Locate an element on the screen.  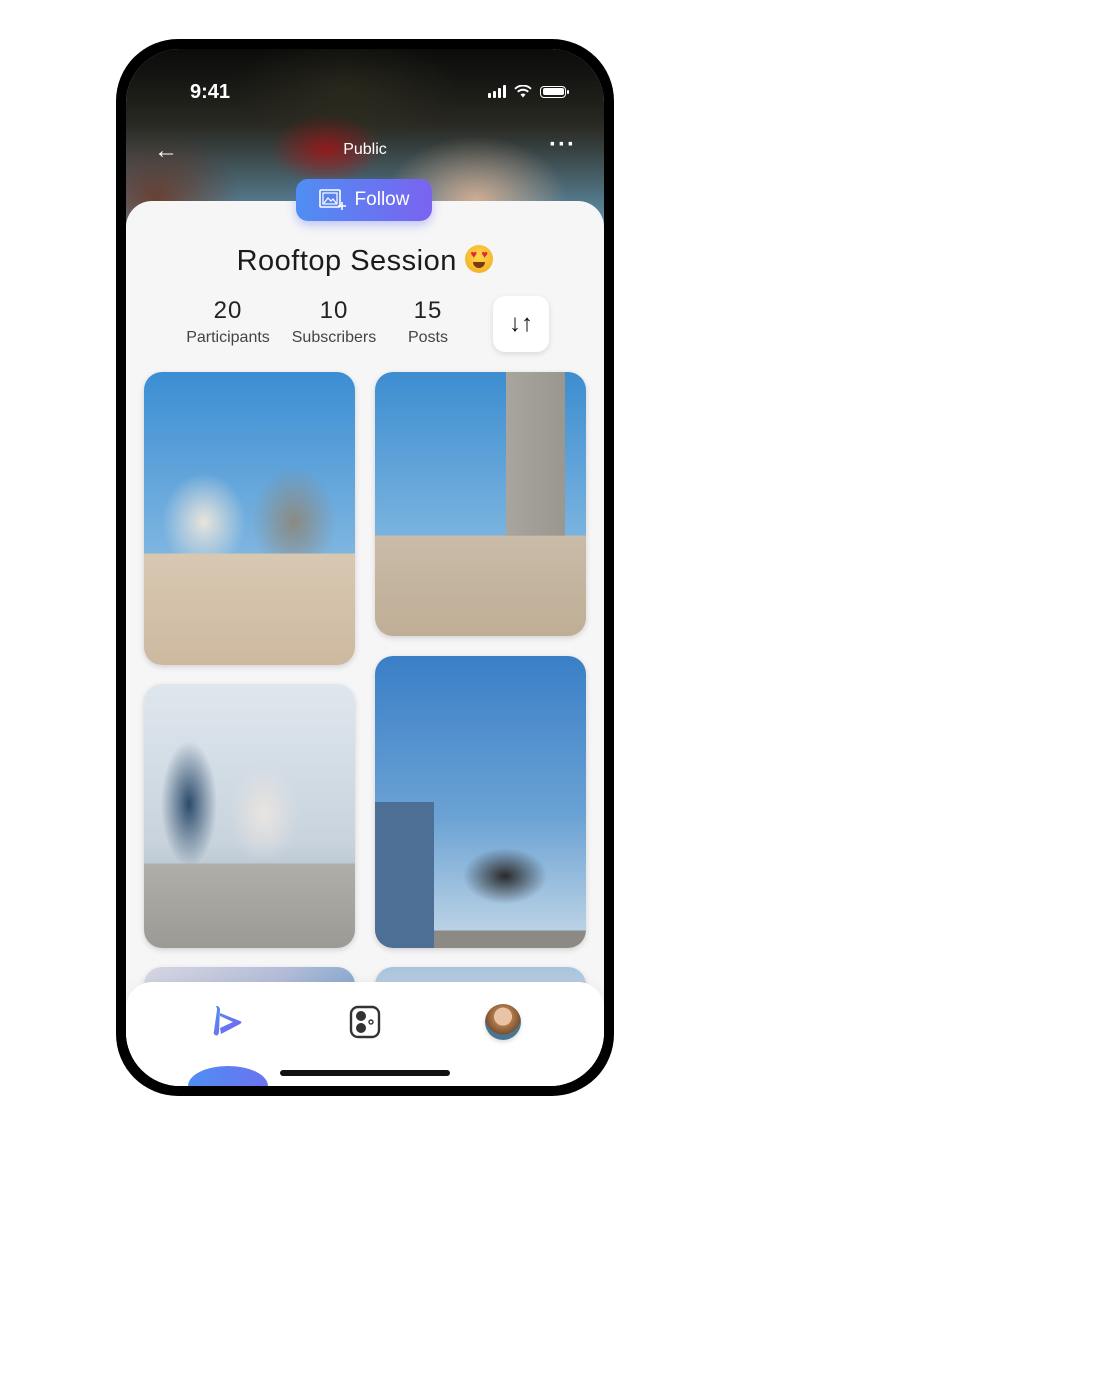
sort-button: ↓↑ is located at coordinates (521, 324).